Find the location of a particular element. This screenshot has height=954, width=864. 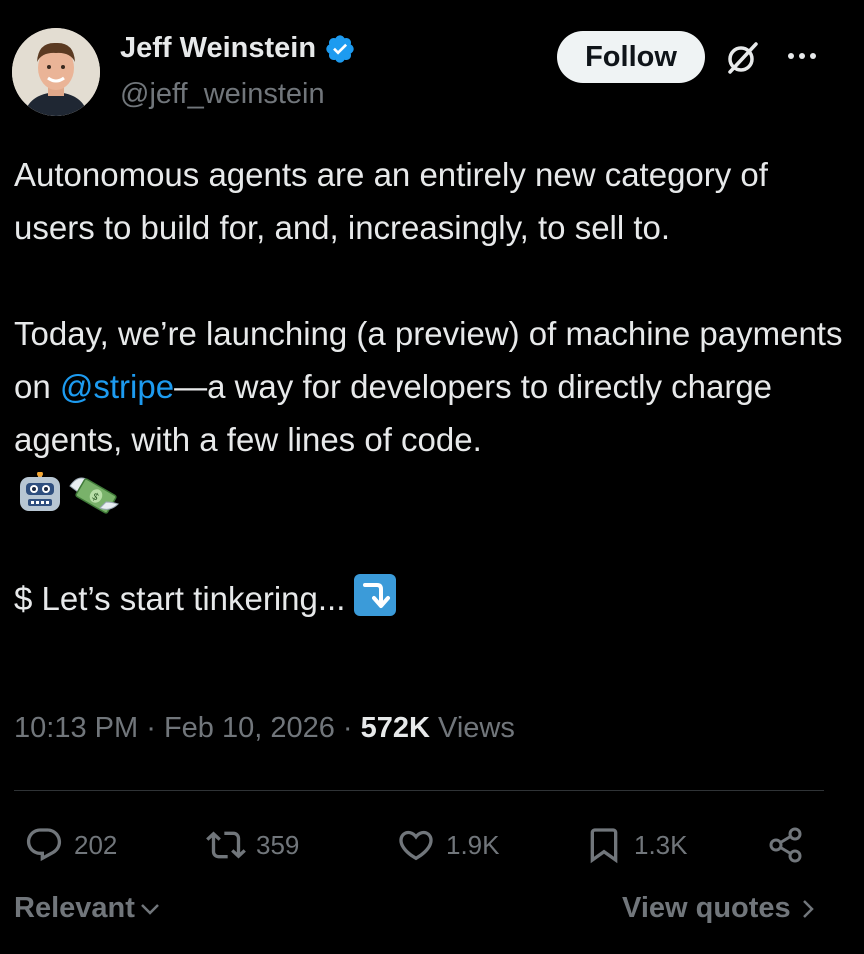

repost-count: 359 is located at coordinates (278, 844).